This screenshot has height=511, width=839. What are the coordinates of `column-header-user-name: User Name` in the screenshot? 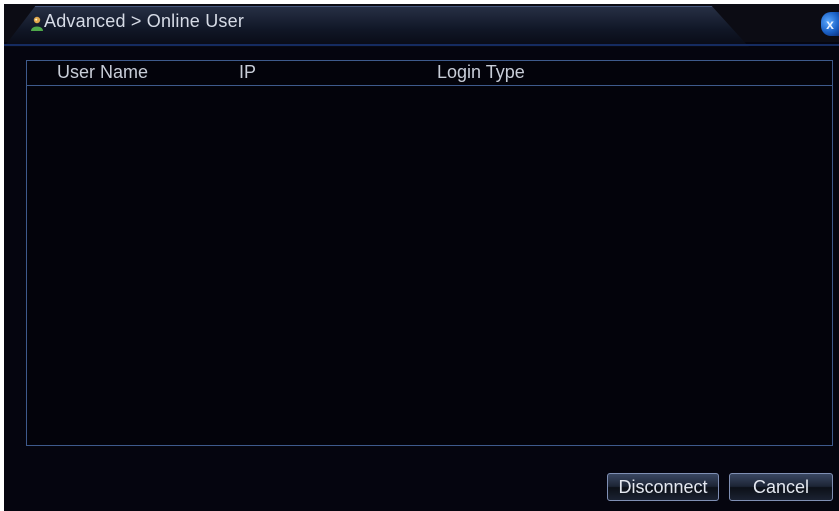 It's located at (102, 72).